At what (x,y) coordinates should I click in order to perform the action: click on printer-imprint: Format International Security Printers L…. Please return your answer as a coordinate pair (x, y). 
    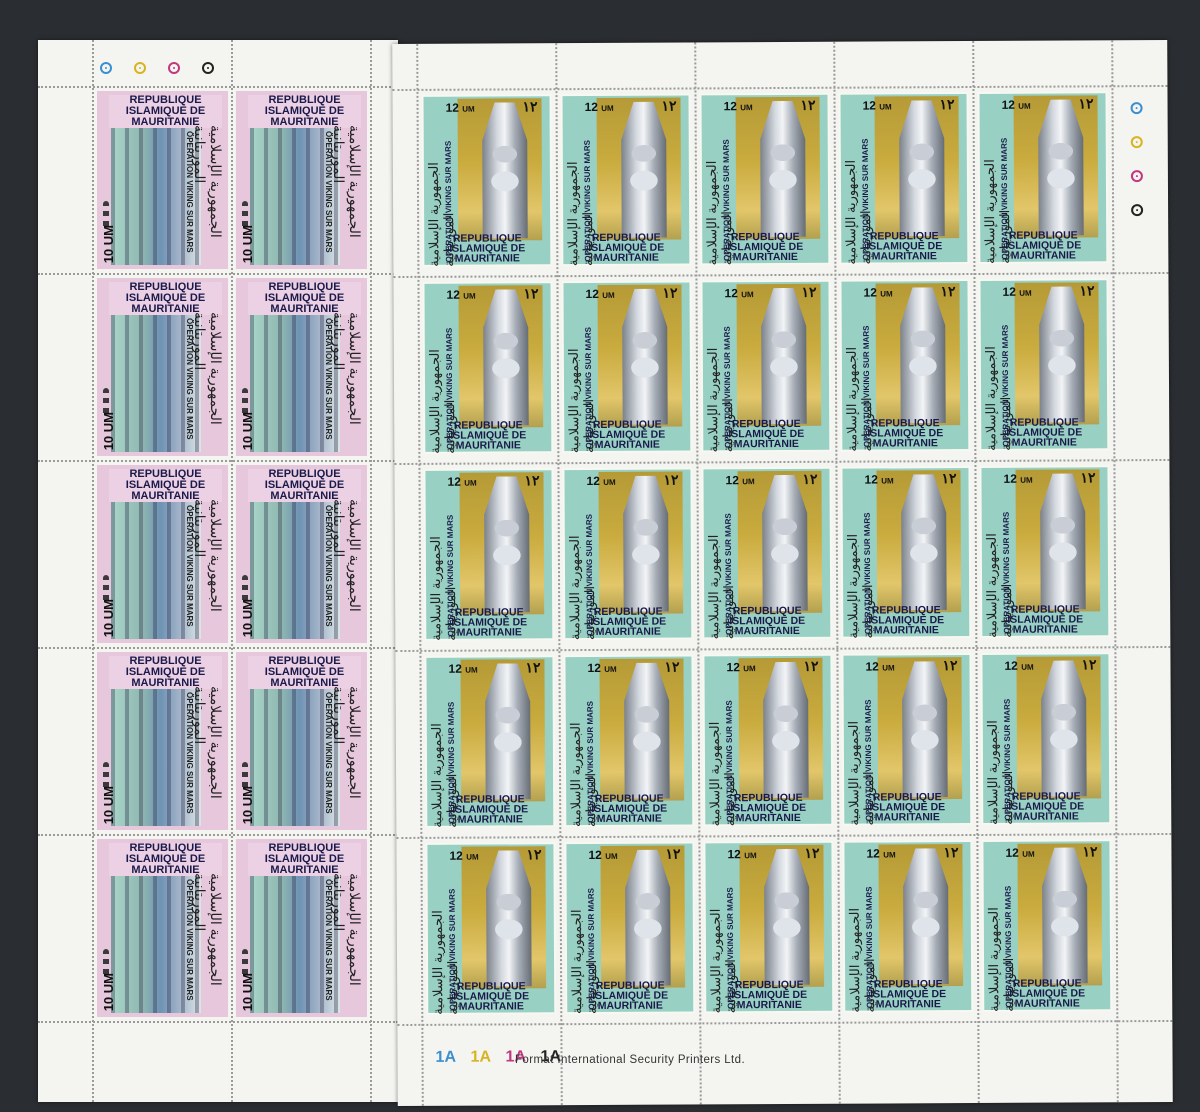
    Looking at the image, I should click on (630, 1060).